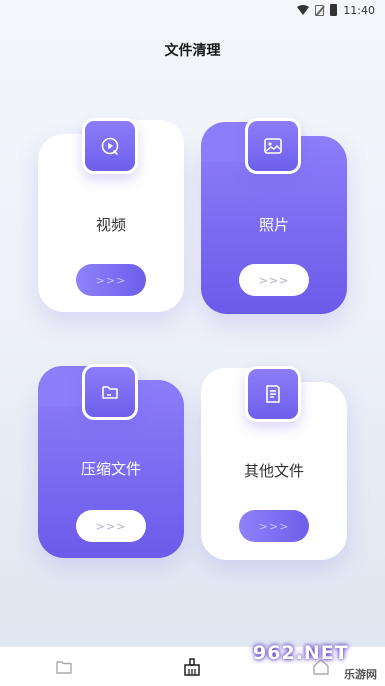  I want to click on card-photos-button: >>>, so click(274, 280).